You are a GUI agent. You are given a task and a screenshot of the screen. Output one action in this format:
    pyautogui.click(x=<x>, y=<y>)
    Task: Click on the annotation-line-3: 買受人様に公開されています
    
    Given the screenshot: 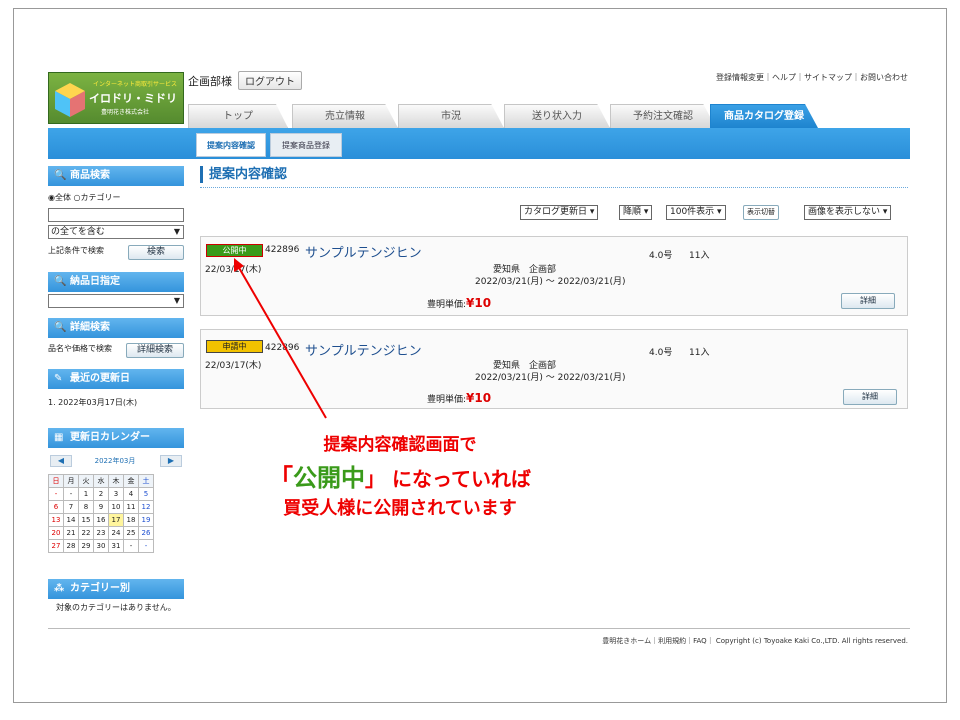 What is the action you would take?
    pyautogui.click(x=400, y=508)
    